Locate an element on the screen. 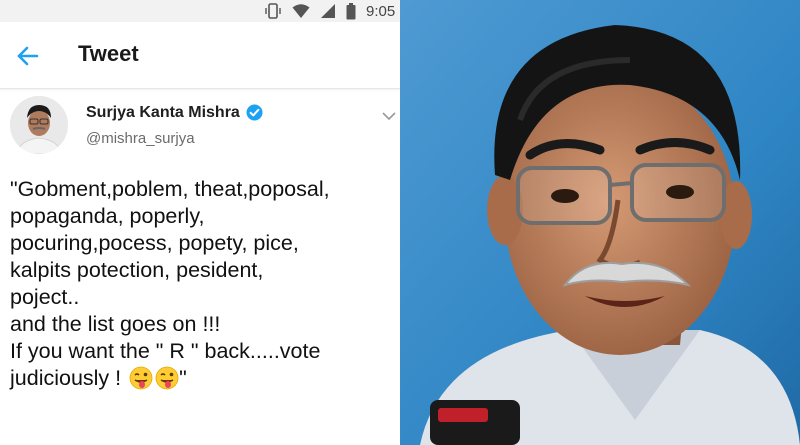 The width and height of the screenshot is (800, 445). tweet-line: popaganda, poperly, is located at coordinates (107, 216).